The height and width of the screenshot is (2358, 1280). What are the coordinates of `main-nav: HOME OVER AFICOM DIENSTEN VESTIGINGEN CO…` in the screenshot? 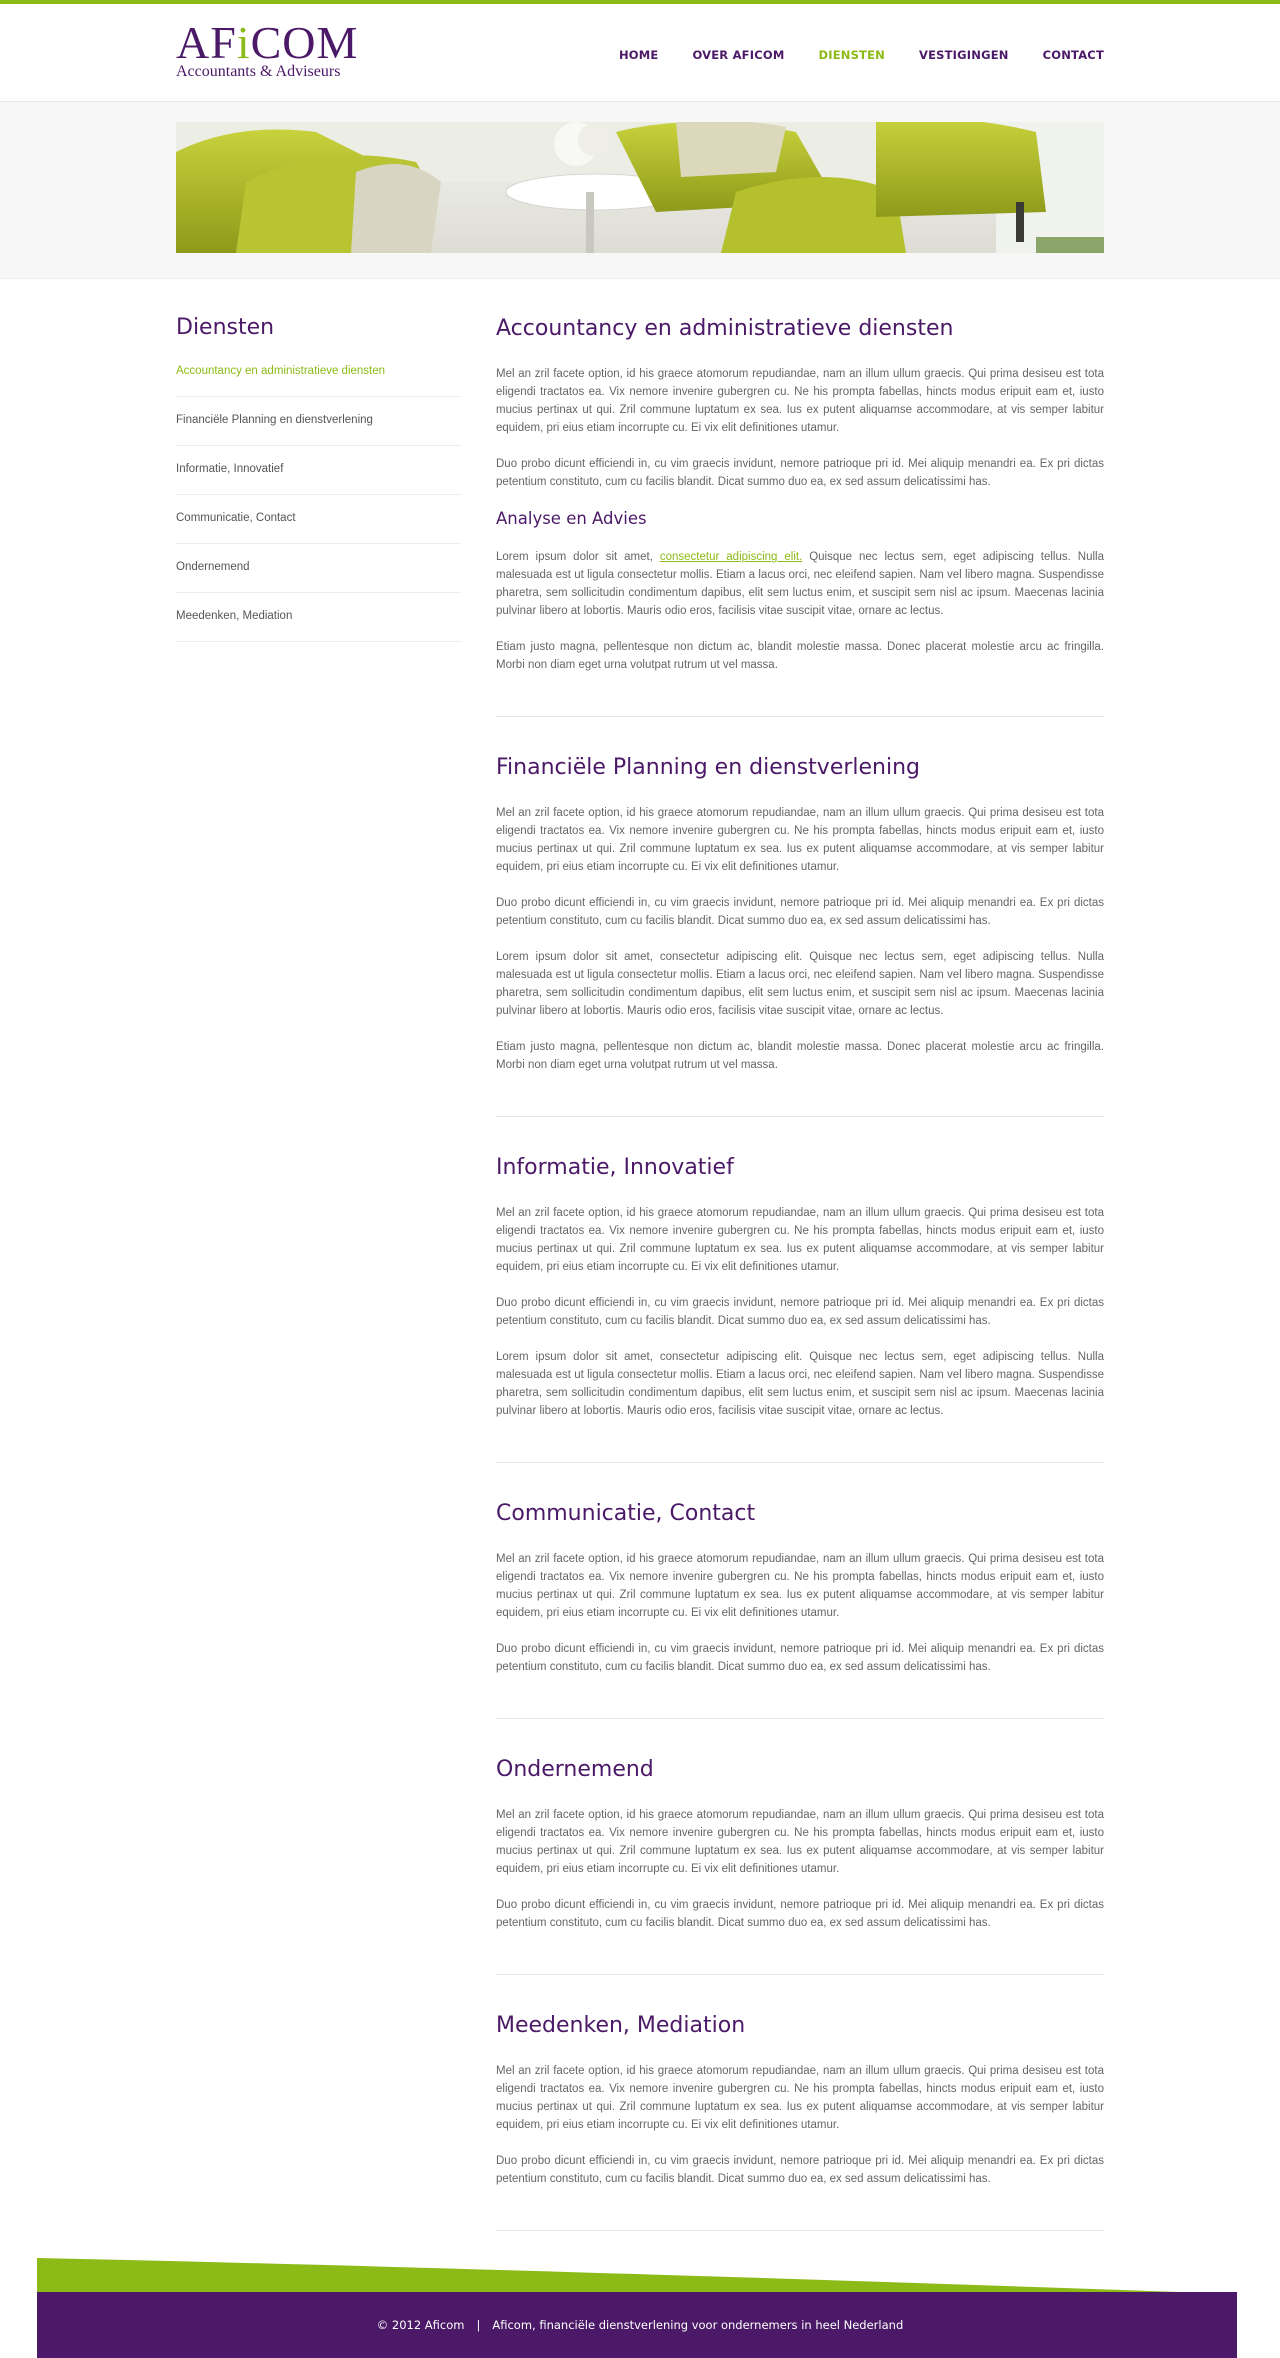 It's located at (844, 55).